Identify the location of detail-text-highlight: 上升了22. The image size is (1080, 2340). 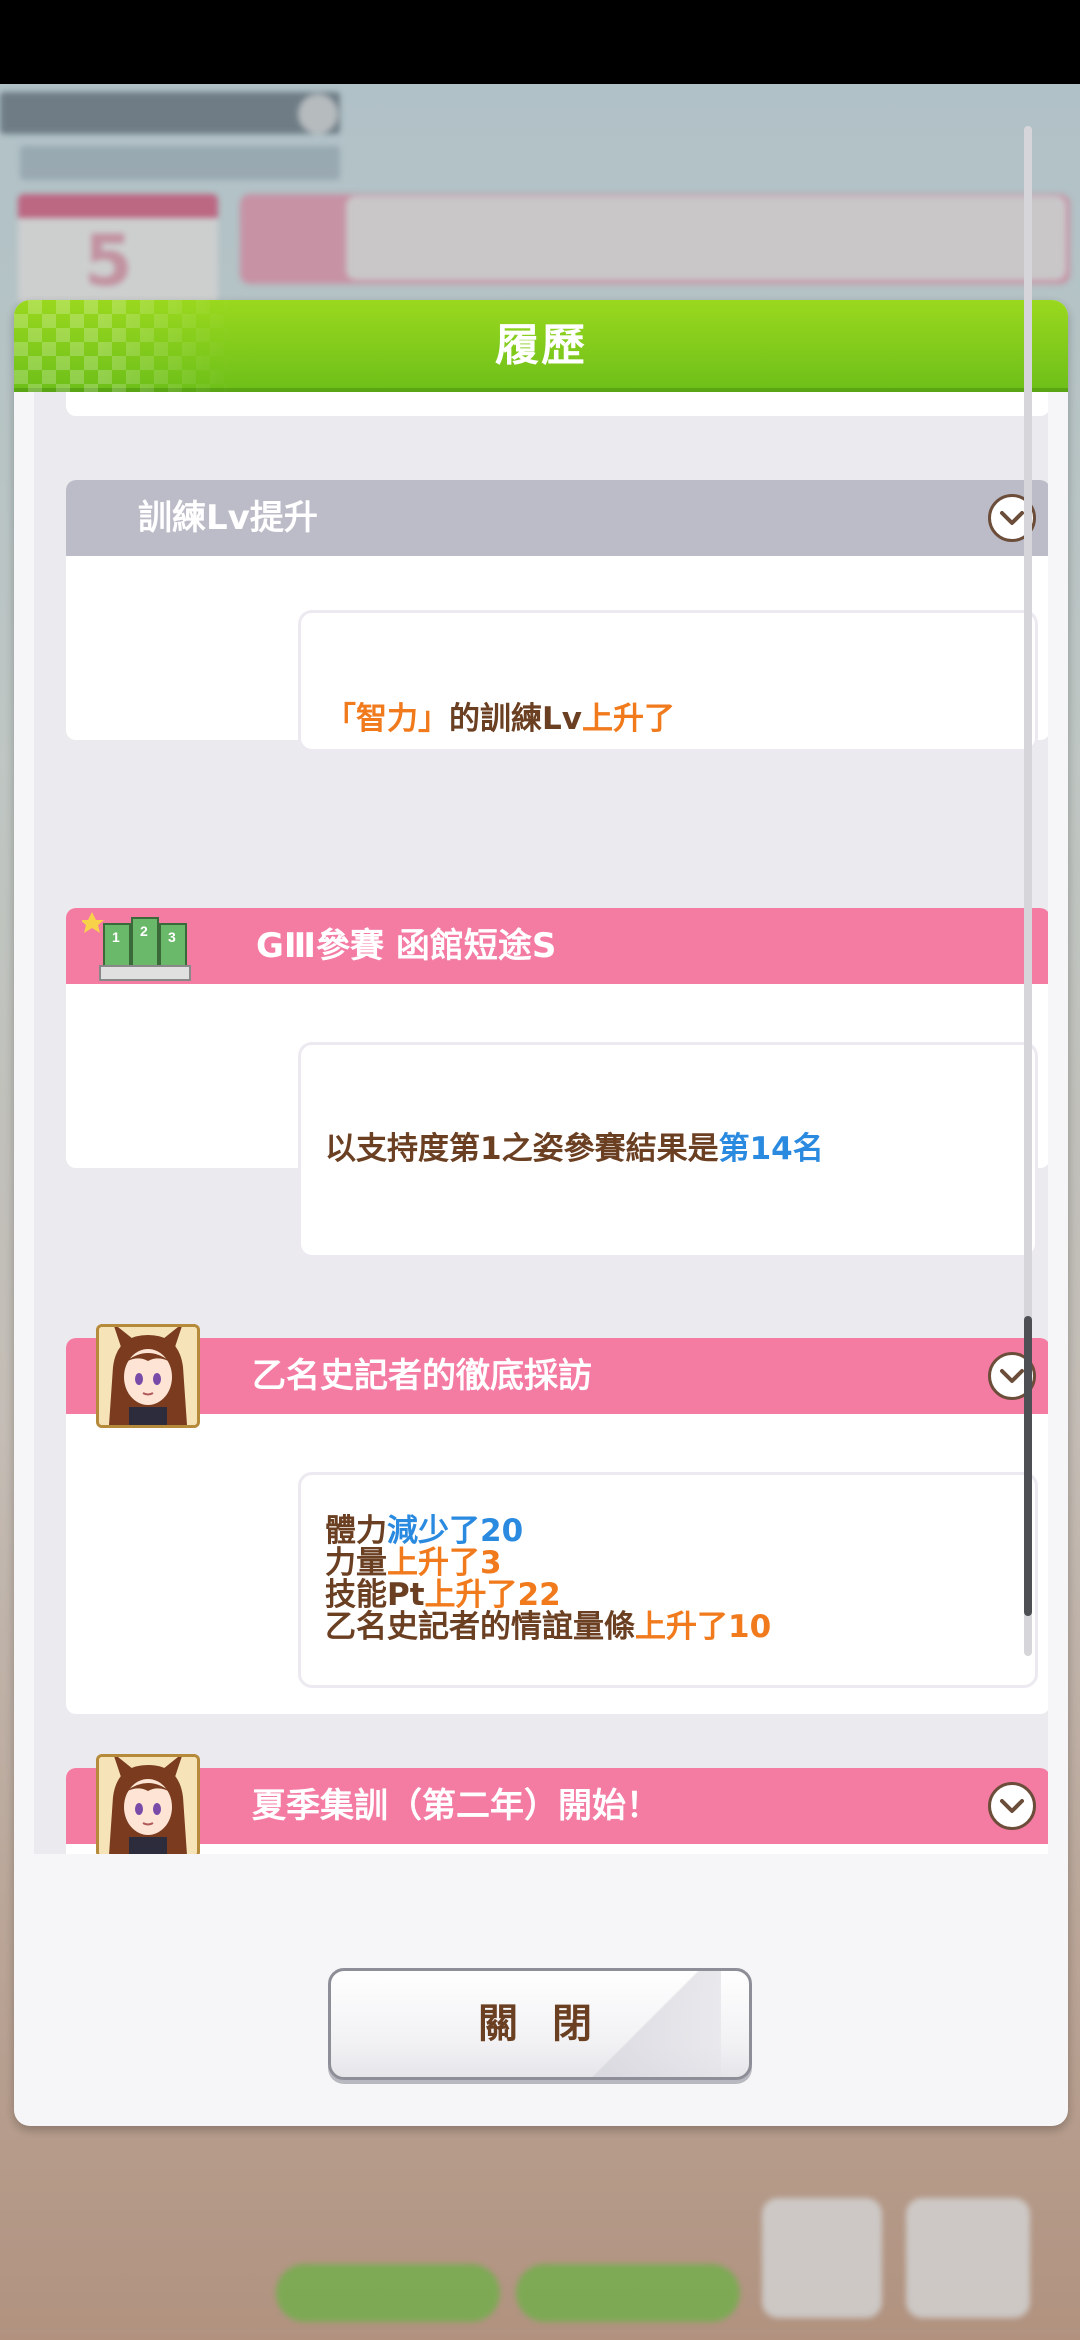
(492, 1595).